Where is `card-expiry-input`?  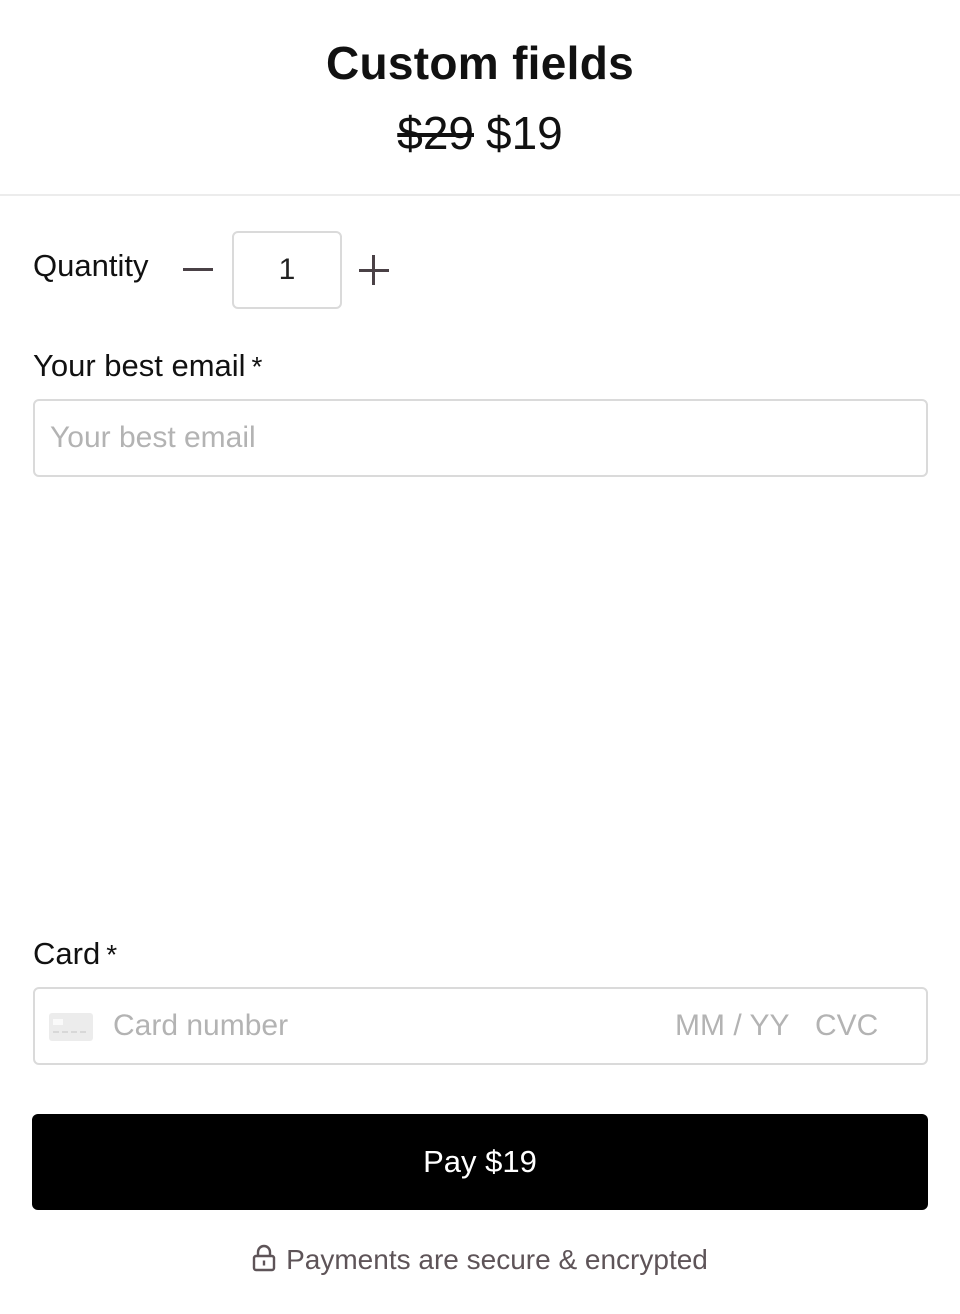 card-expiry-input is located at coordinates (740, 1026).